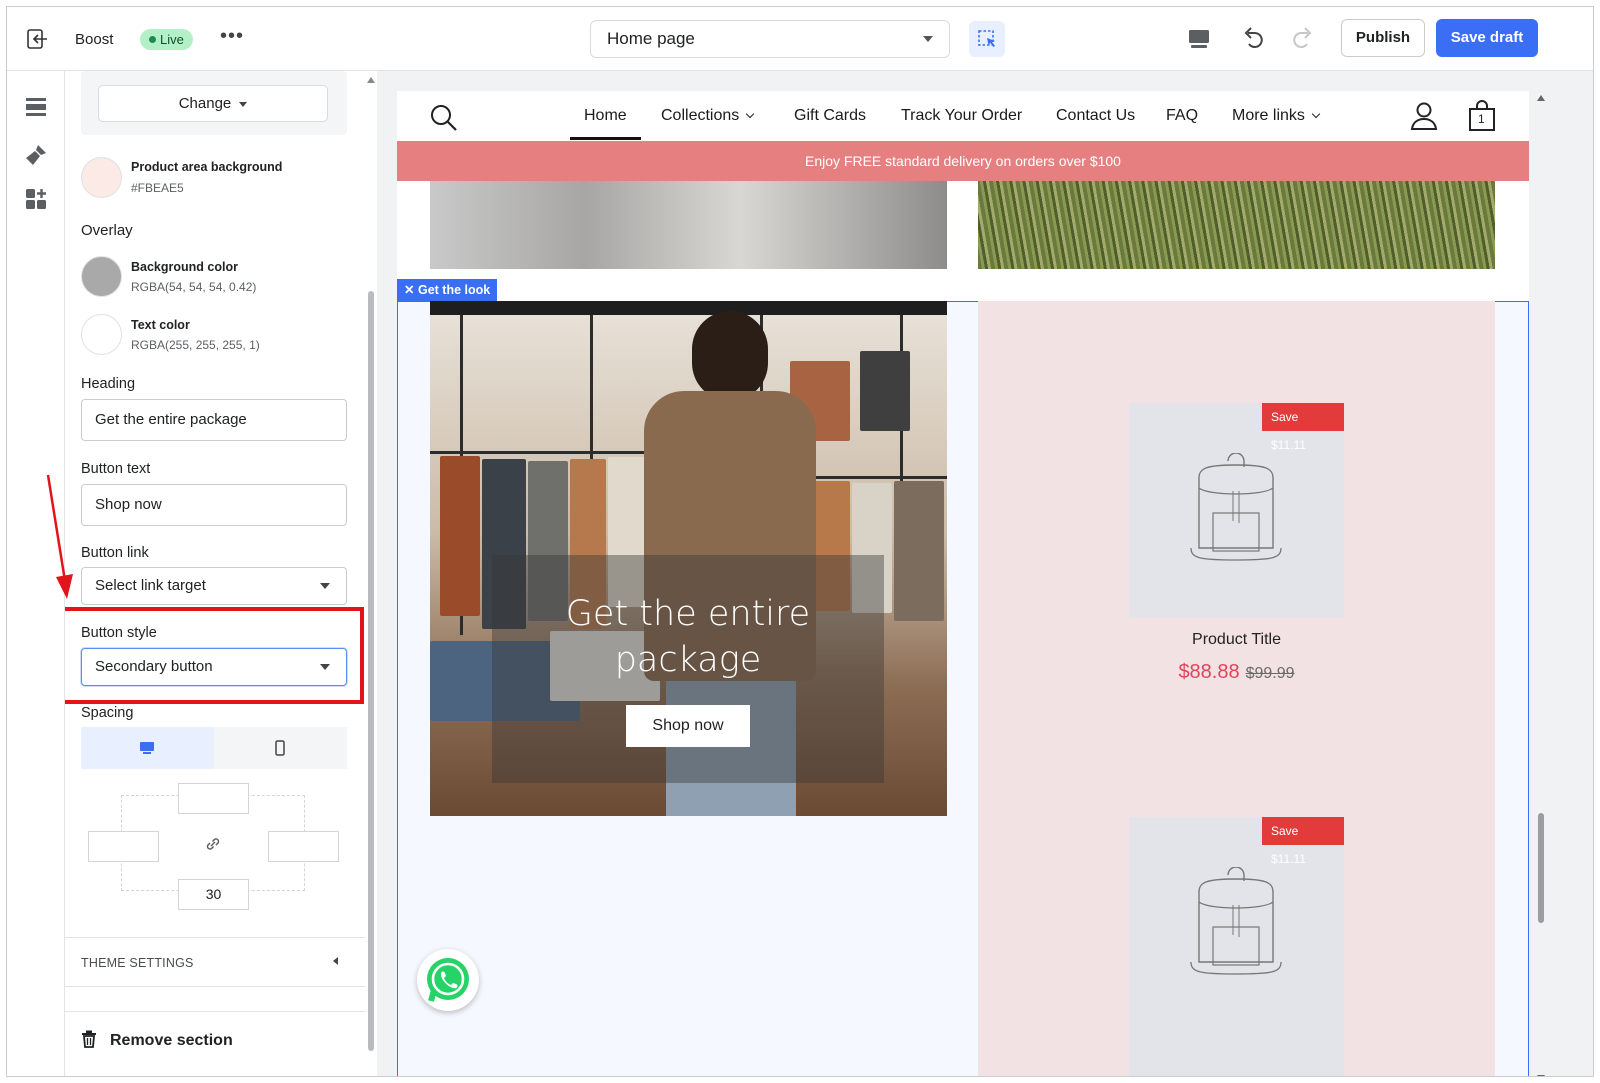  I want to click on spacing-label: Spacing, so click(107, 713).